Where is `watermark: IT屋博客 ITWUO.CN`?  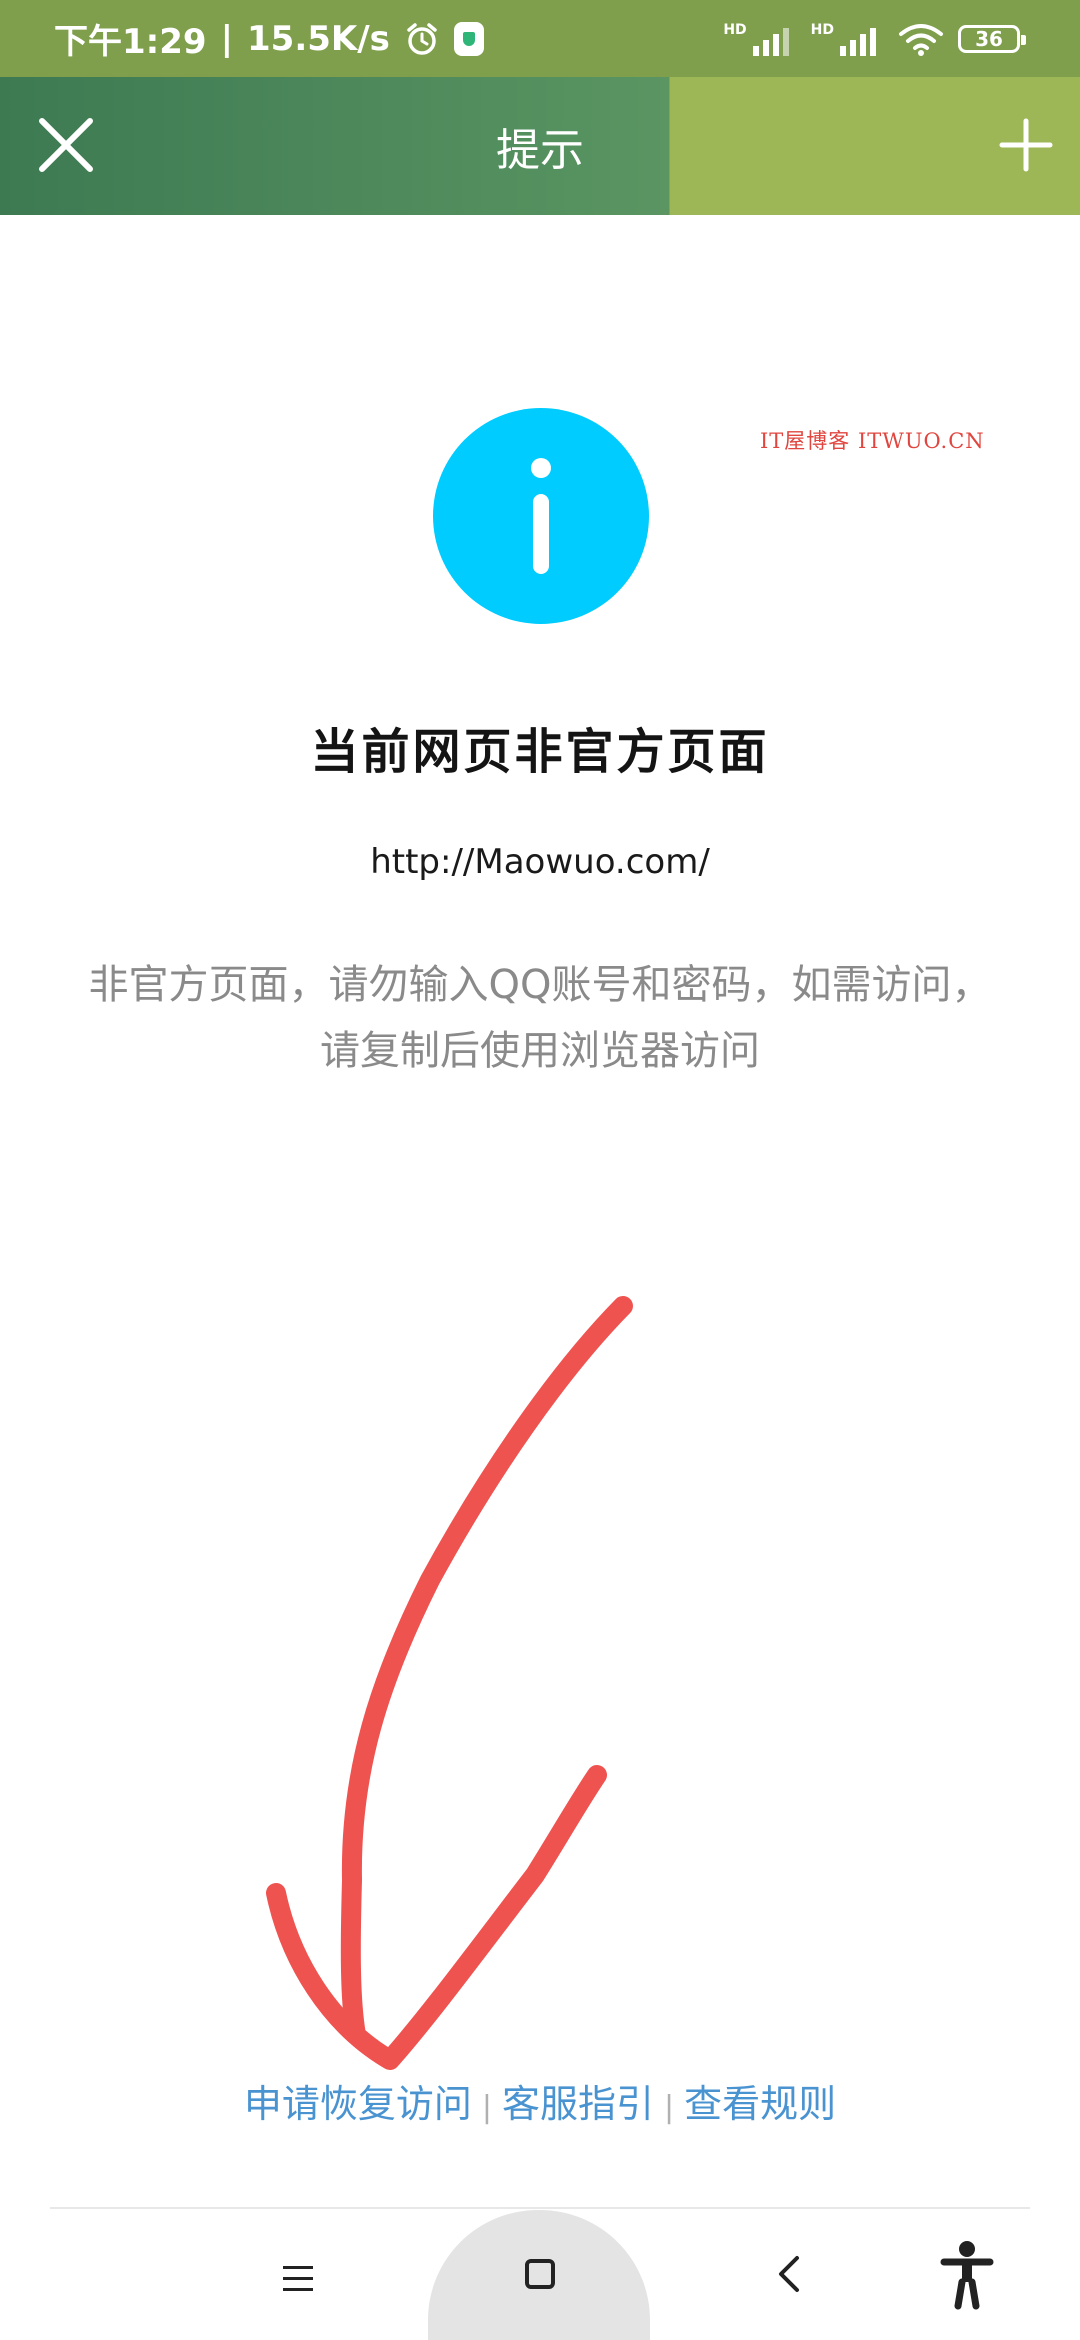 watermark: IT屋博客 ITWUO.CN is located at coordinates (872, 441).